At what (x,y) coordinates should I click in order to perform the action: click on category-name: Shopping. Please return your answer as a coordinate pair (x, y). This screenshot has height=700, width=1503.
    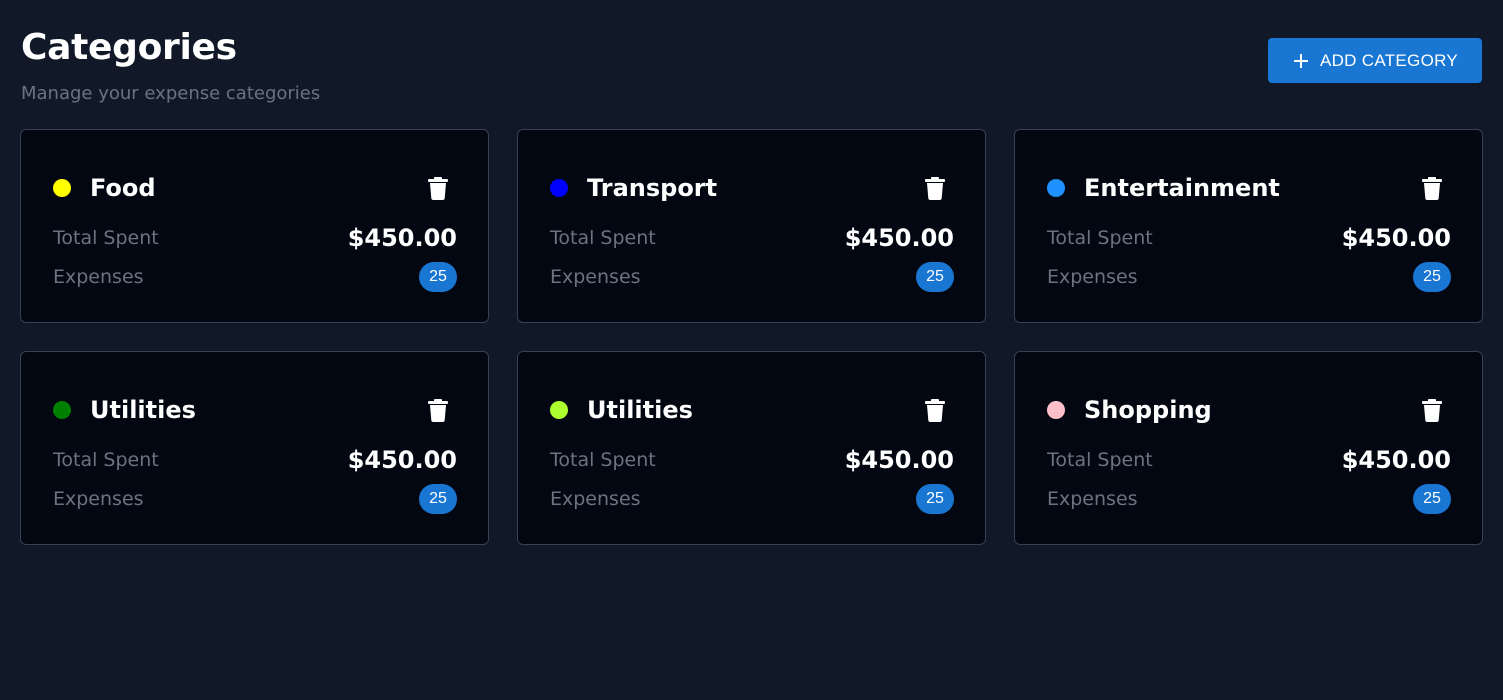
    Looking at the image, I should click on (1148, 410).